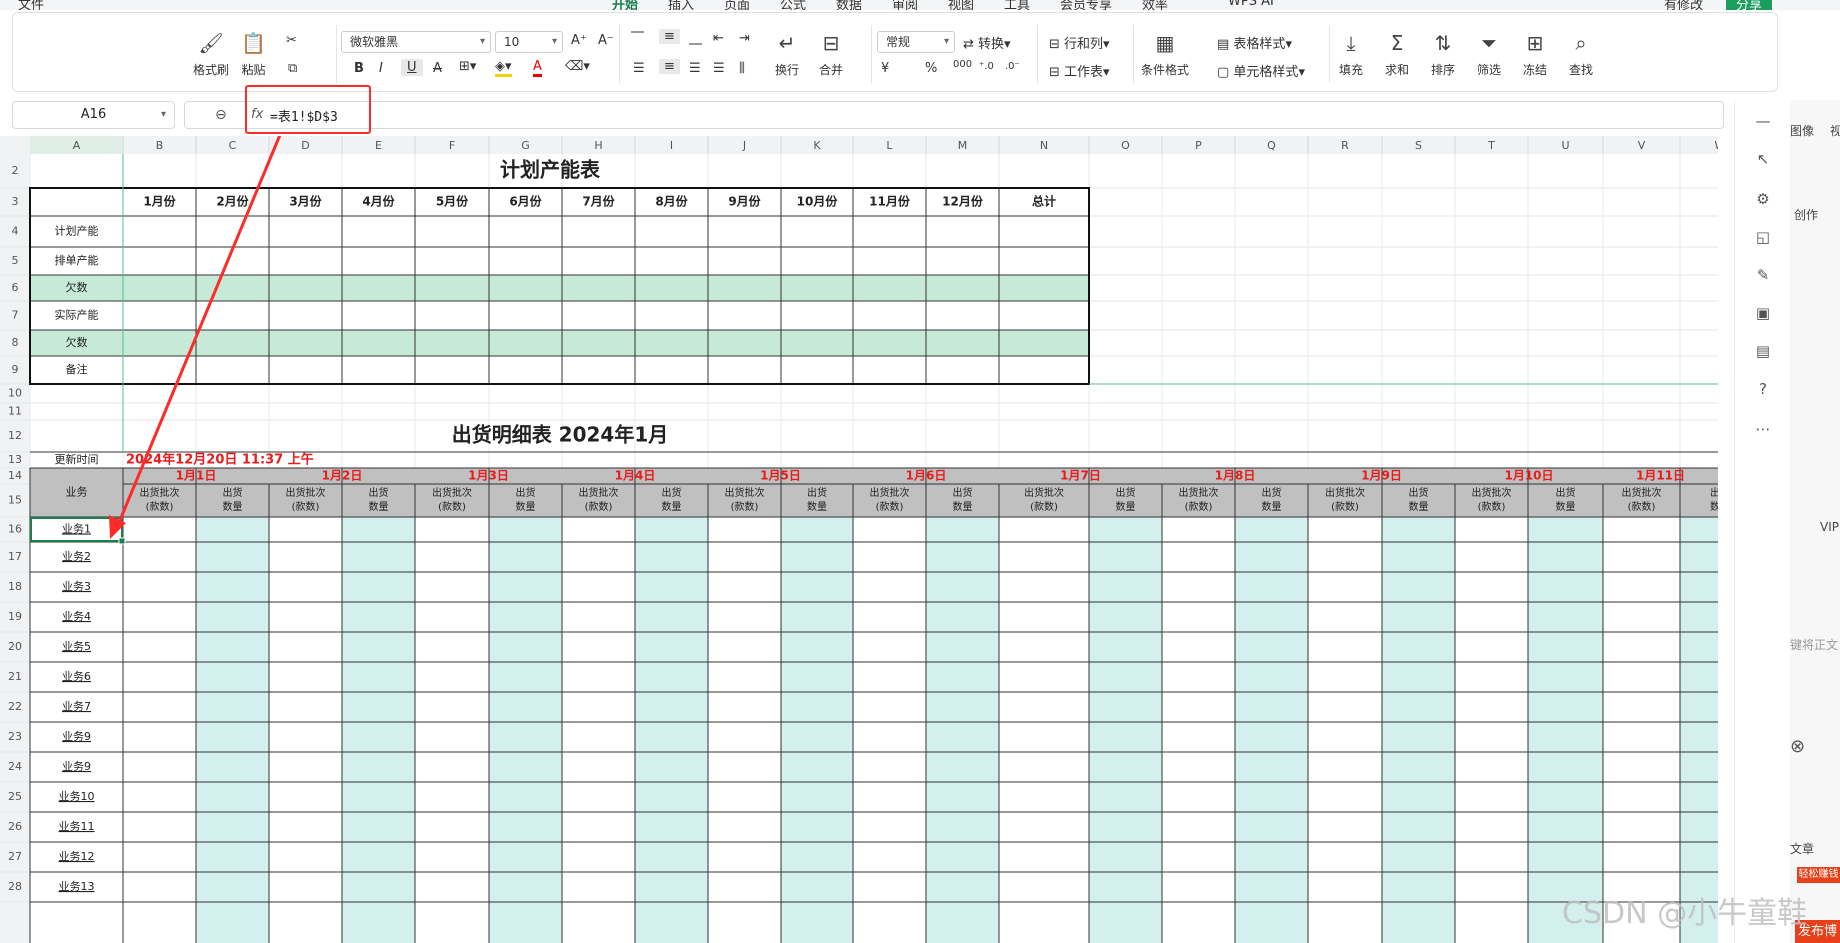 Image resolution: width=1840 pixels, height=943 pixels. I want to click on font-color-button: A, so click(537, 68).